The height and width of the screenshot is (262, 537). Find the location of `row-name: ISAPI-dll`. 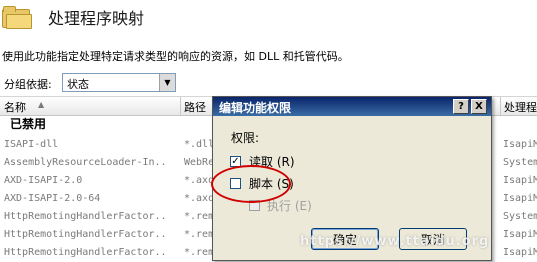

row-name: ISAPI-dll is located at coordinates (31, 144).